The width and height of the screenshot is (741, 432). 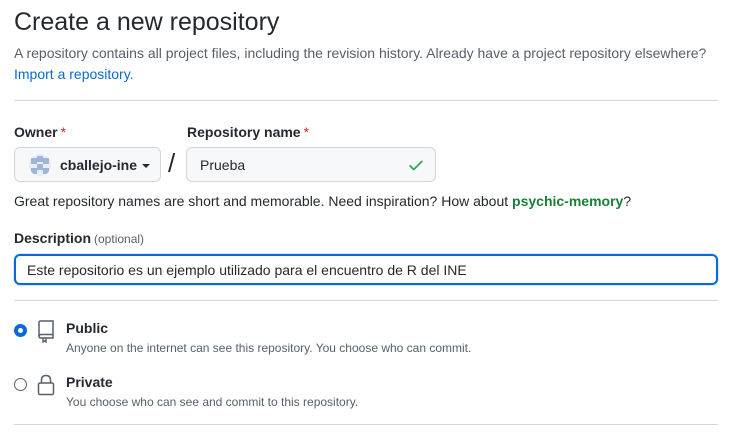 What do you see at coordinates (46, 385) in the screenshot?
I see `lock-icon` at bounding box center [46, 385].